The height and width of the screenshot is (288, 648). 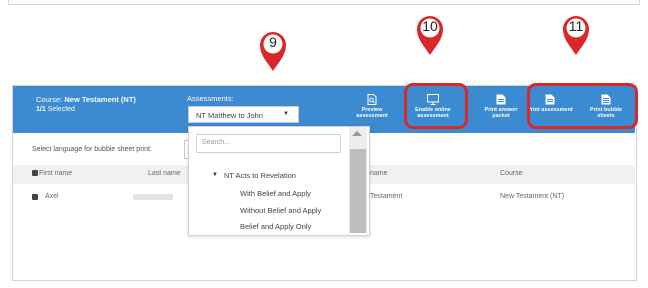 I want to click on callout-9-number: 9, so click(x=273, y=42).